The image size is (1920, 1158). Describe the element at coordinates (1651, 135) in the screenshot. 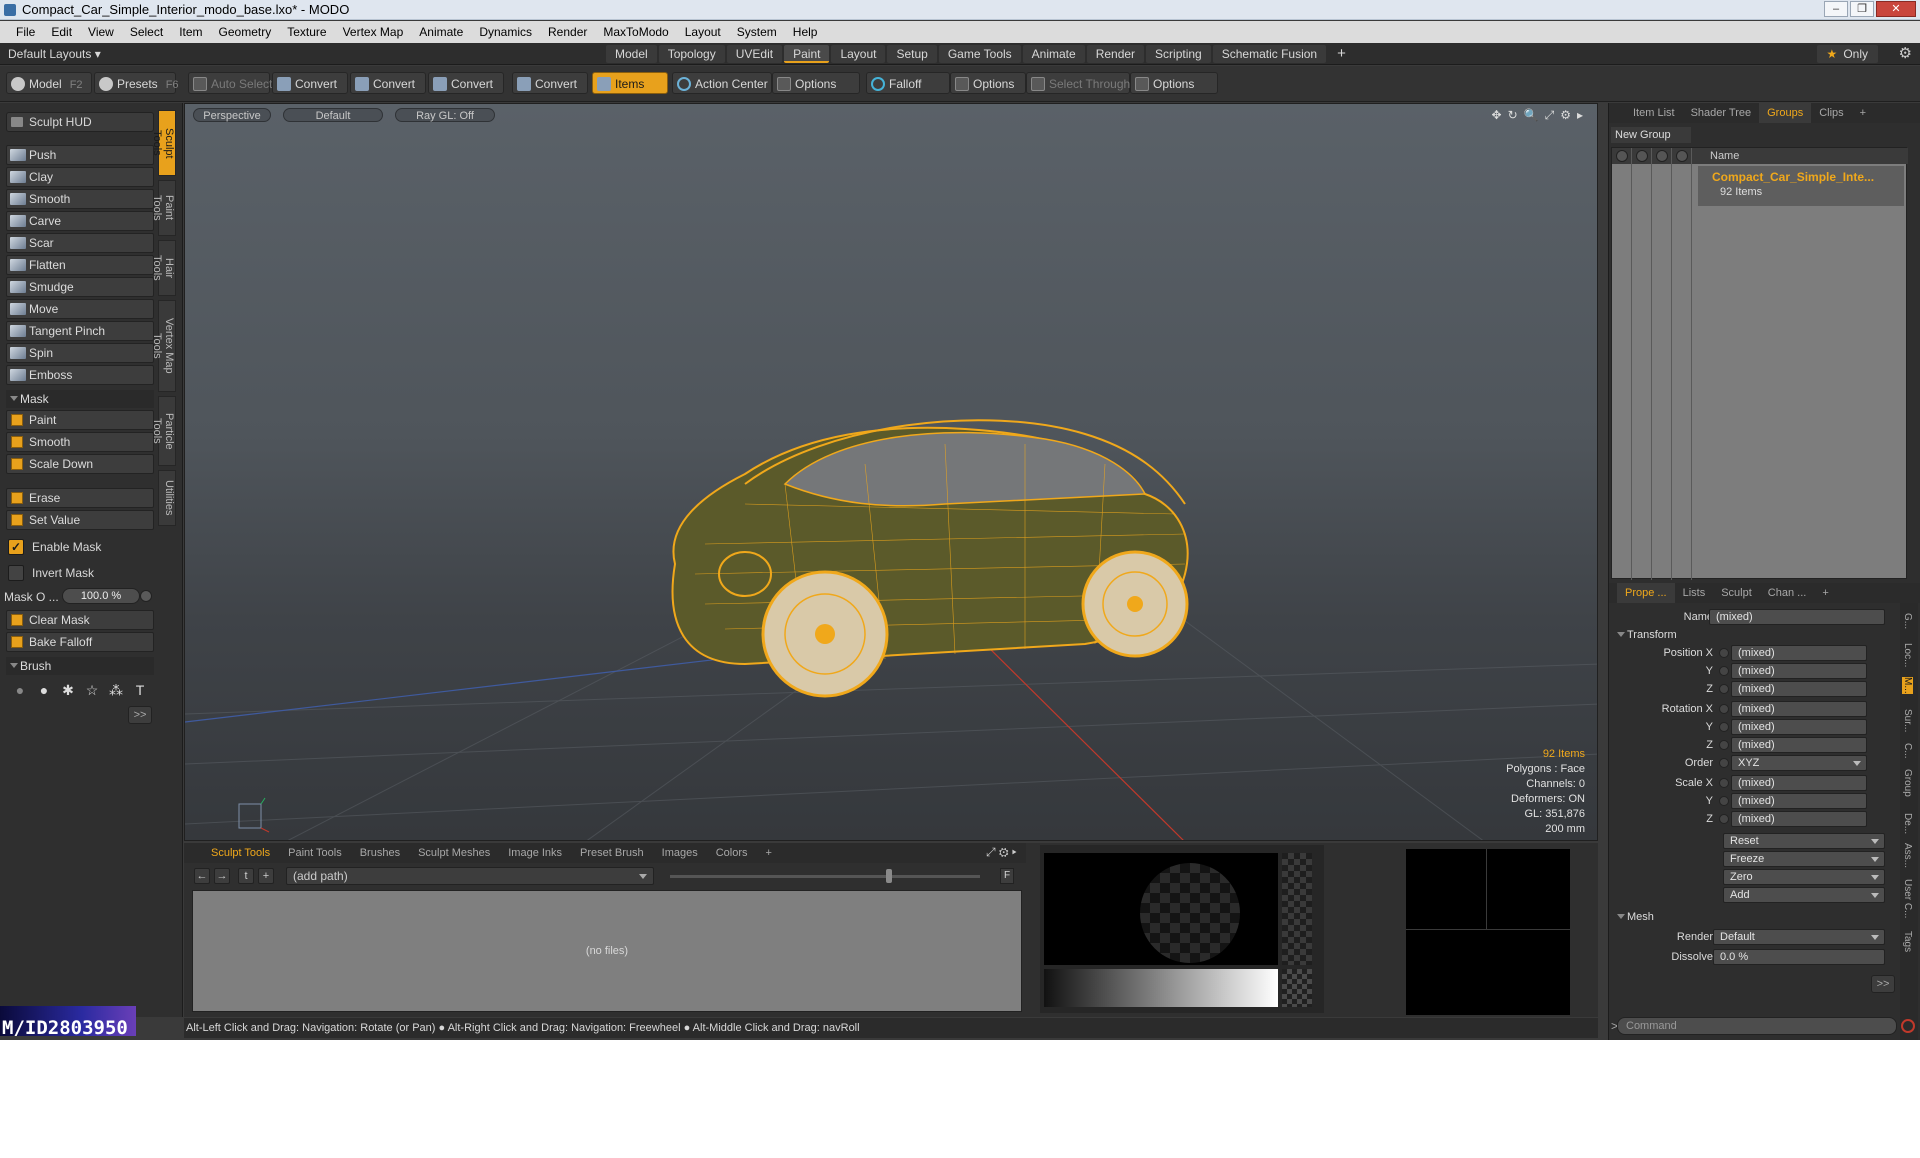

I see `new-group-button: New Group` at that location.